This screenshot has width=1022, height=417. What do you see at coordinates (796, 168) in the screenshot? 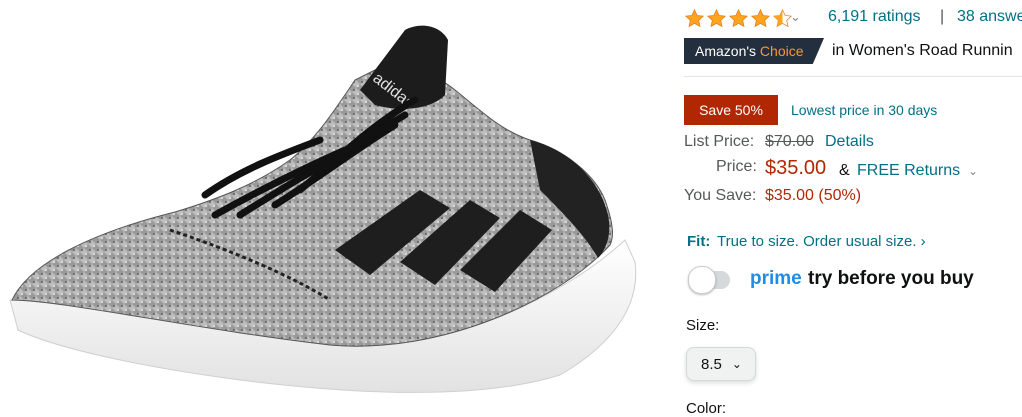
I see `price-value: $35.00` at bounding box center [796, 168].